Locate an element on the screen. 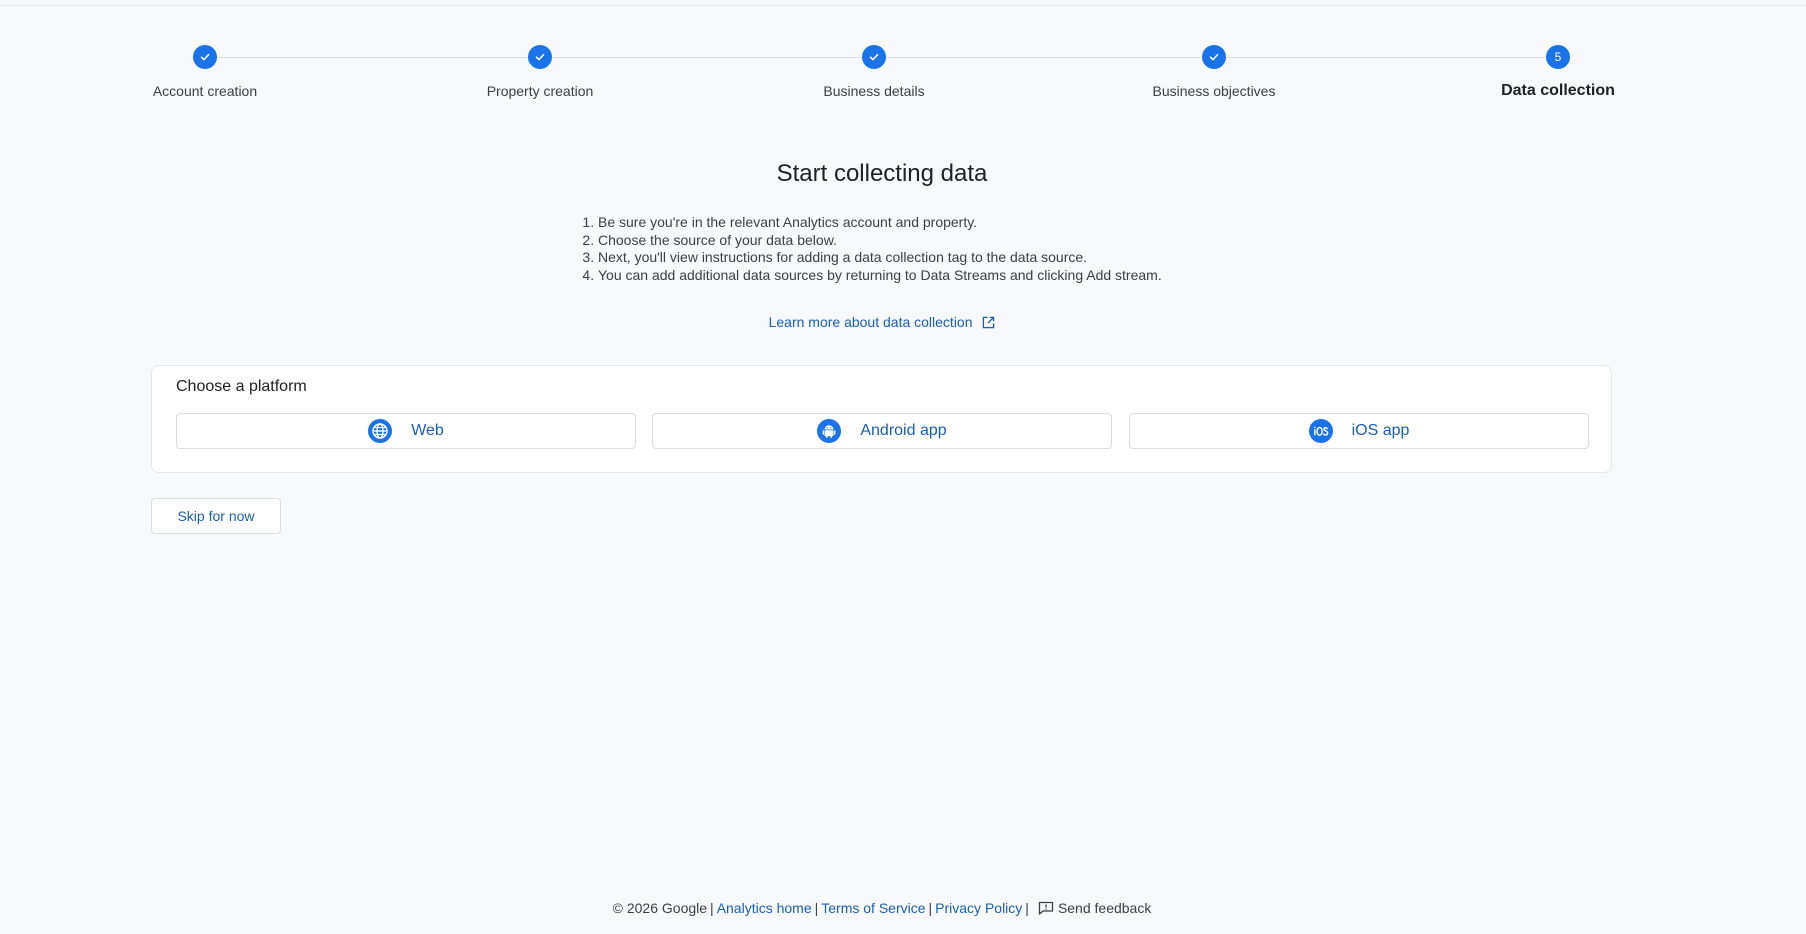 This screenshot has height=934, width=1806. ios-platform-button: iOS app is located at coordinates (1359, 431).